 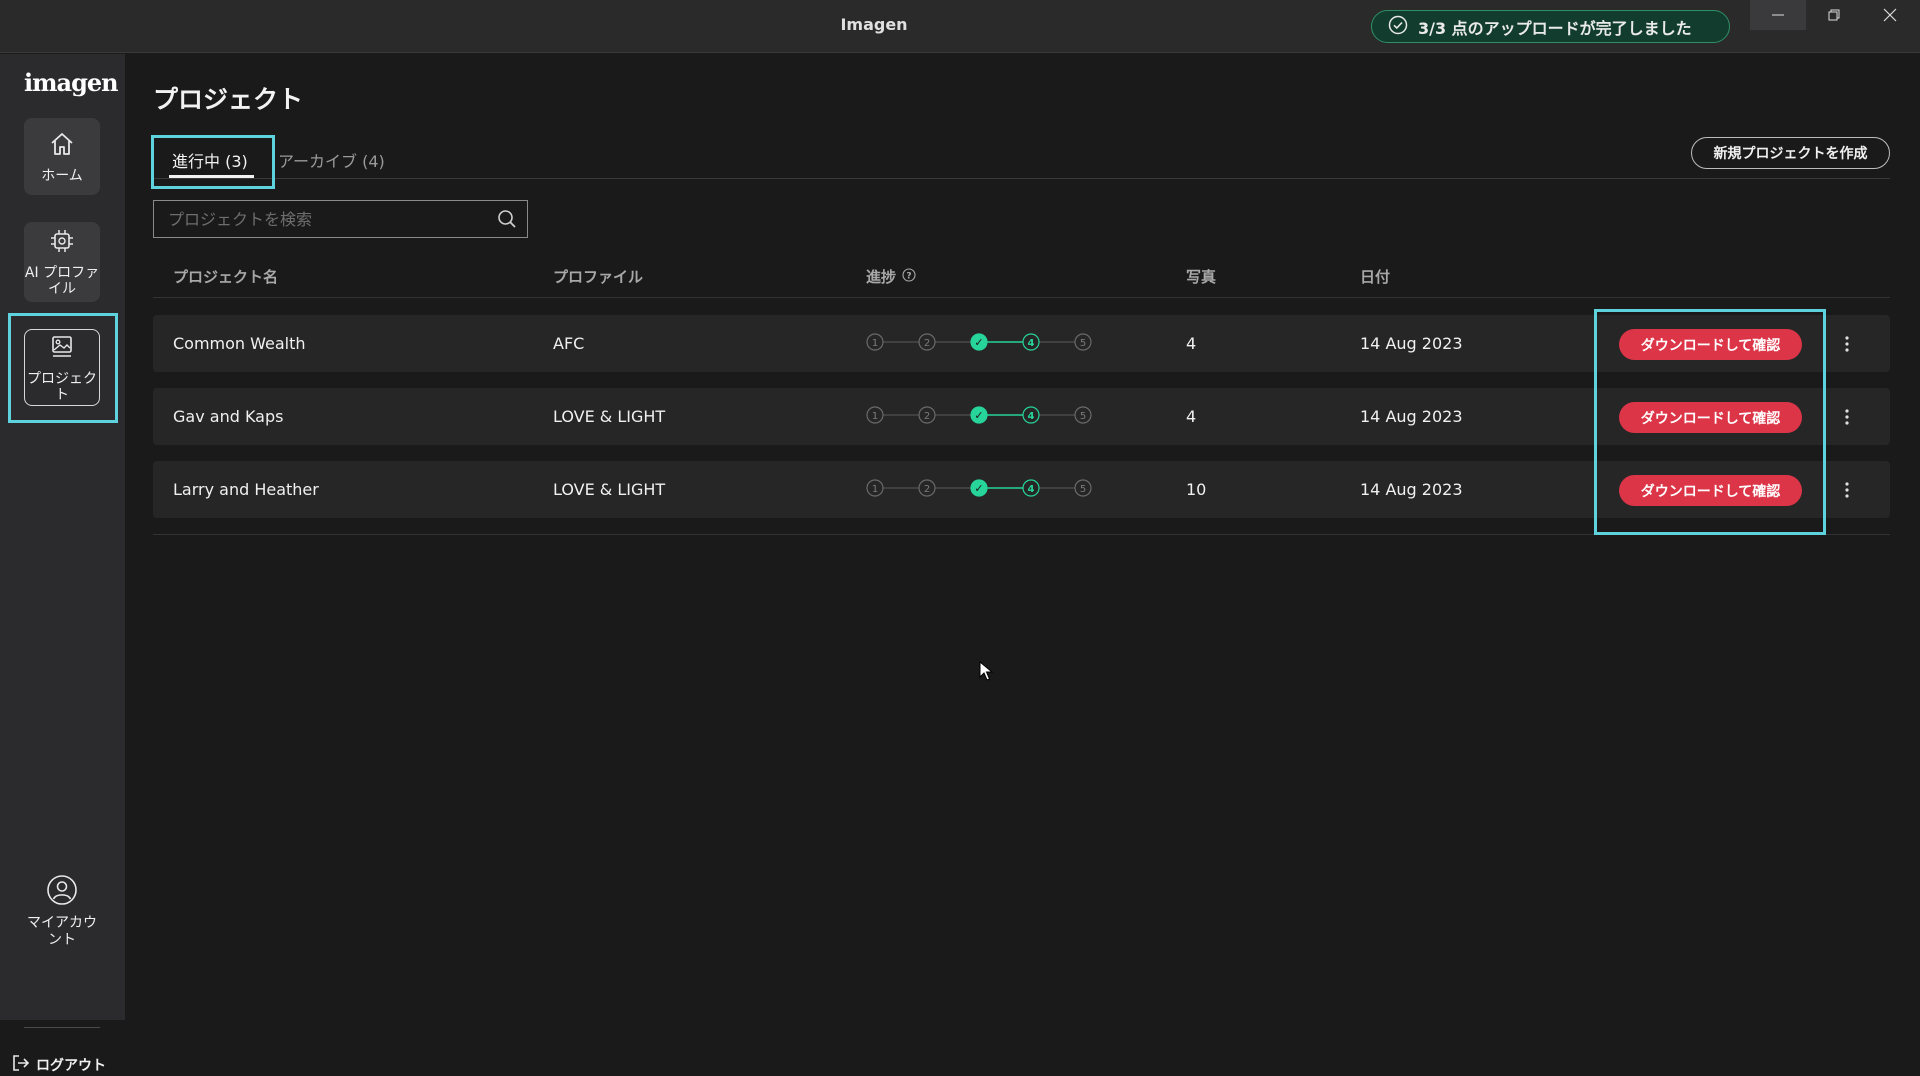 I want to click on sidebar-item-label: ホーム, so click(x=62, y=175).